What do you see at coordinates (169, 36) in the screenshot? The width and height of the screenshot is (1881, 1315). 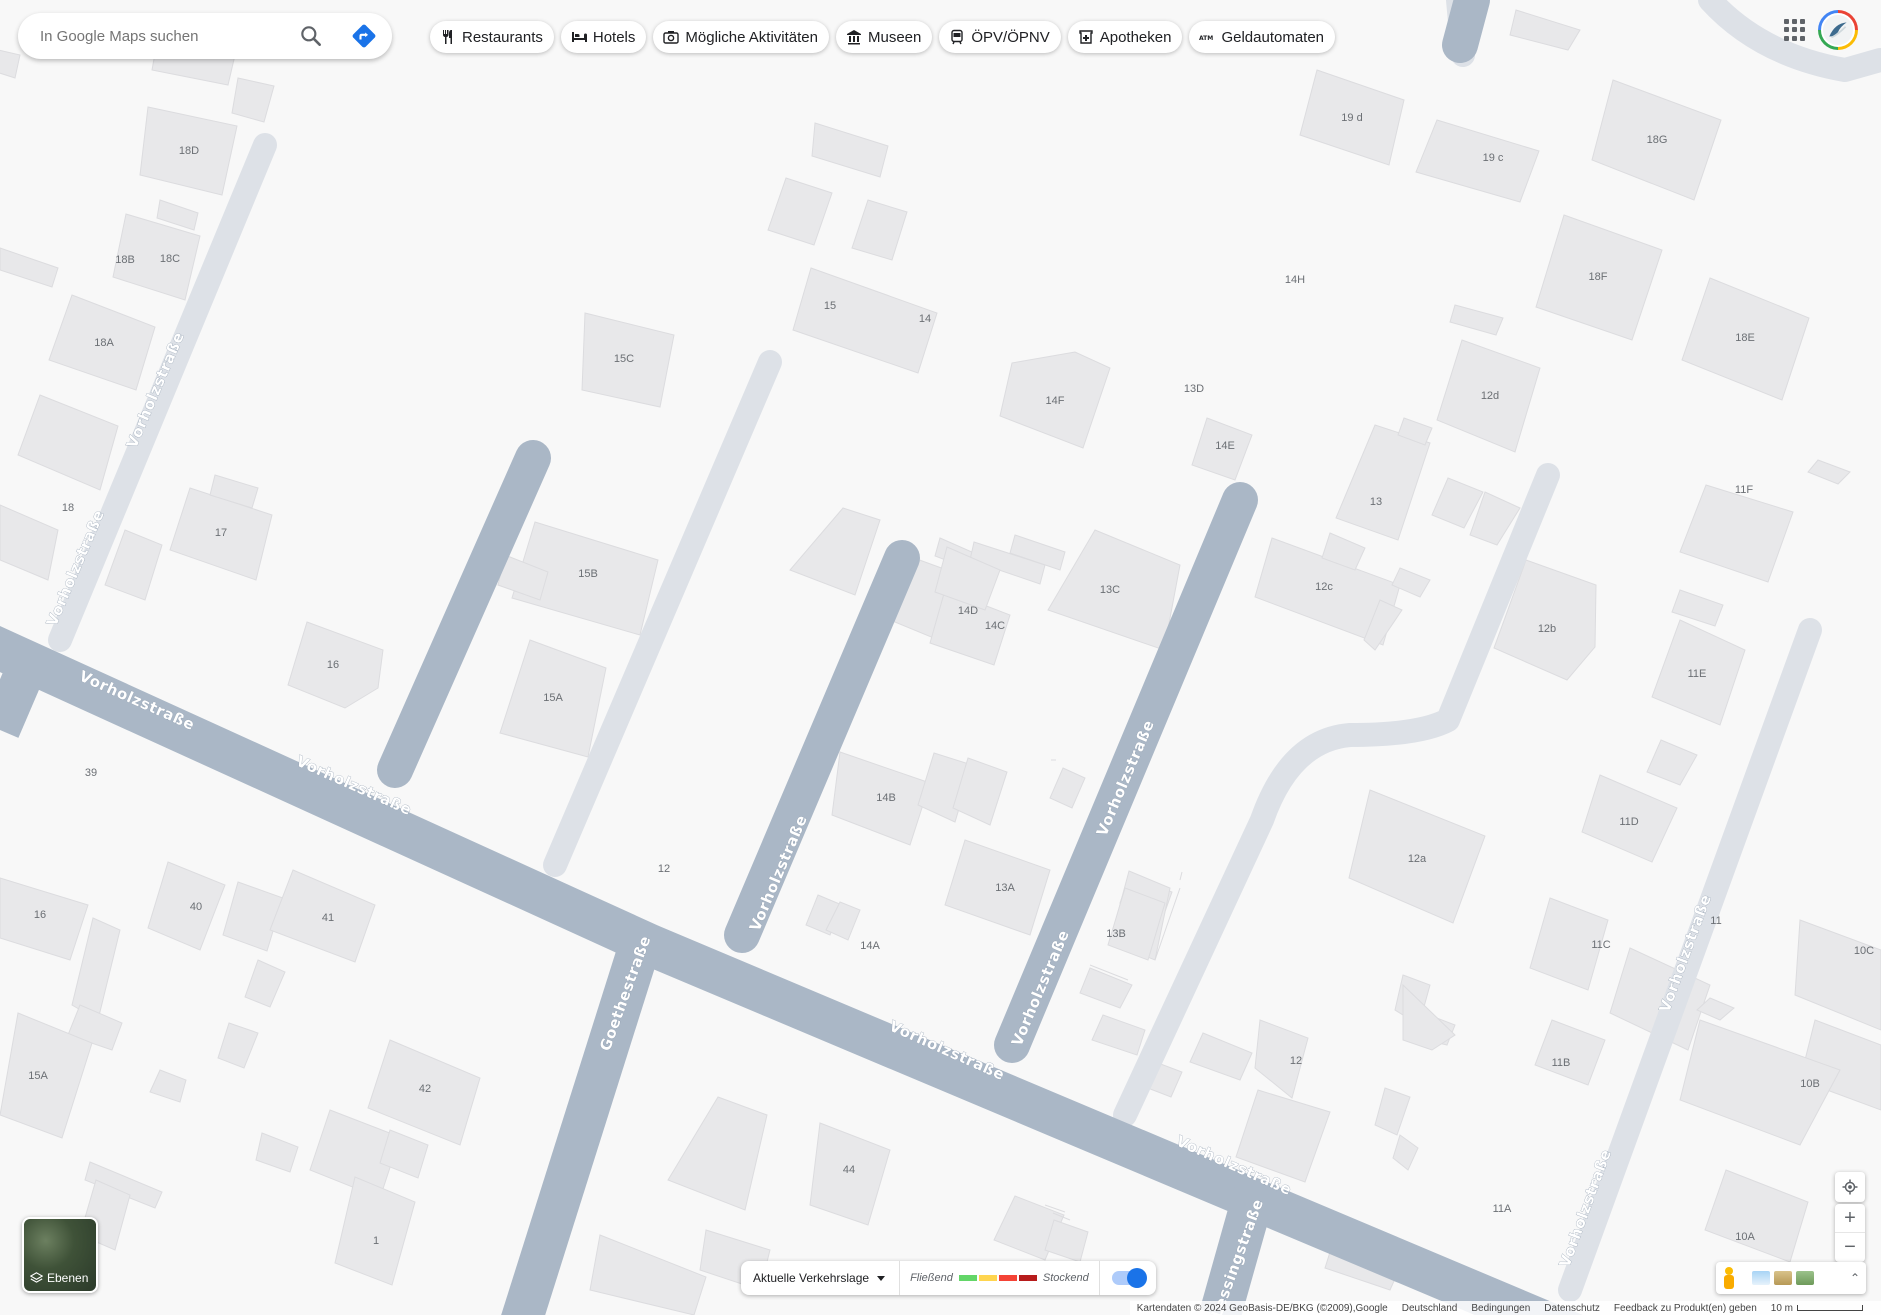 I see `search-input` at bounding box center [169, 36].